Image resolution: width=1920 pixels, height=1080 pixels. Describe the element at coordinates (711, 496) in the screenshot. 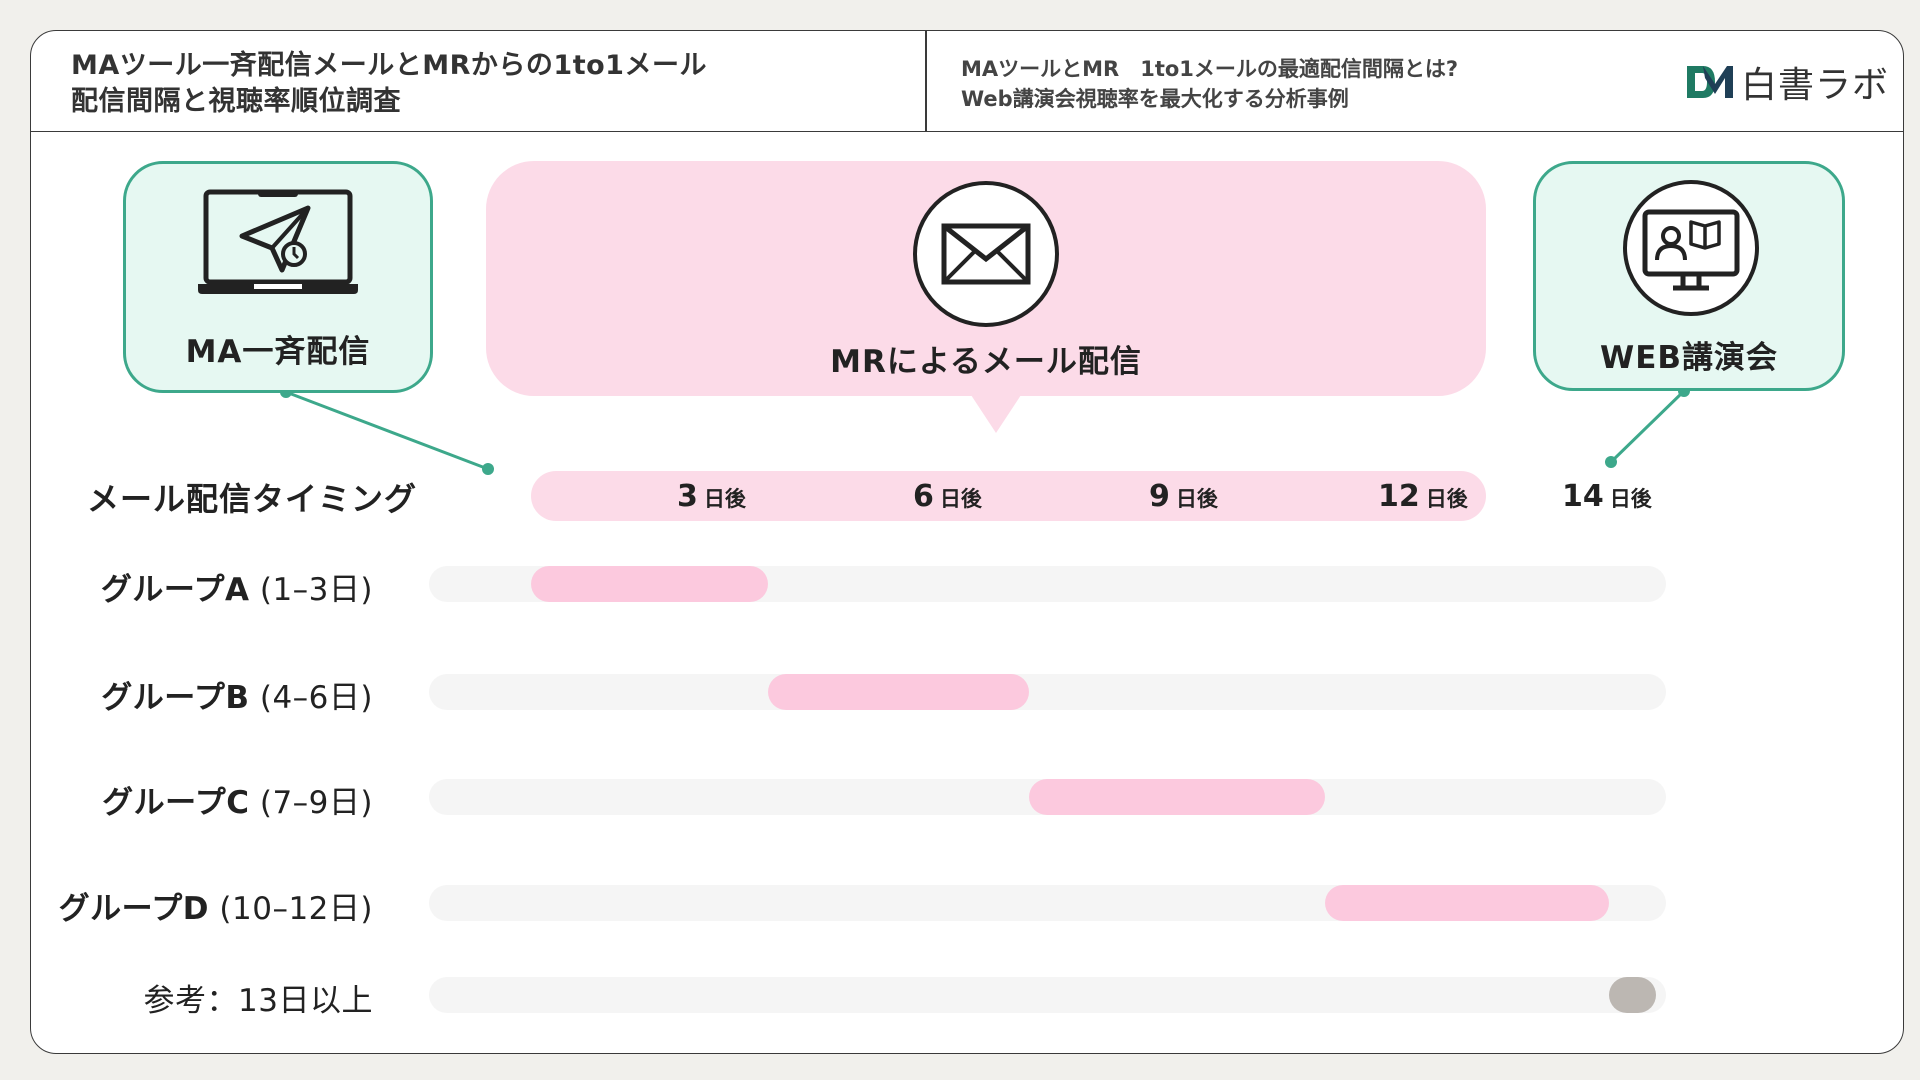

I see `tick-3-days: 3 日後` at that location.